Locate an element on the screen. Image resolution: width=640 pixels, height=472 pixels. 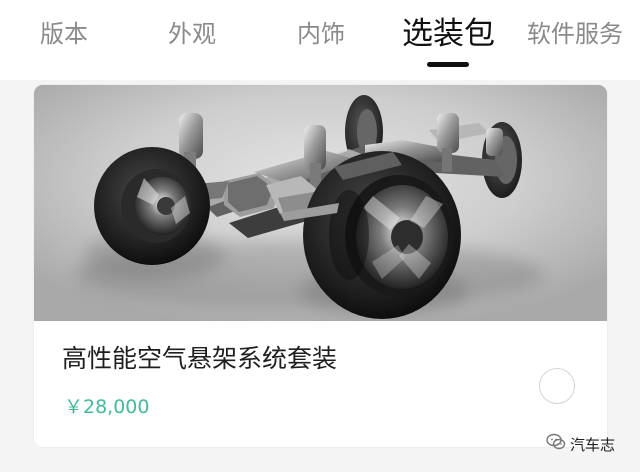
tab-exterior: 外观 is located at coordinates (192, 34).